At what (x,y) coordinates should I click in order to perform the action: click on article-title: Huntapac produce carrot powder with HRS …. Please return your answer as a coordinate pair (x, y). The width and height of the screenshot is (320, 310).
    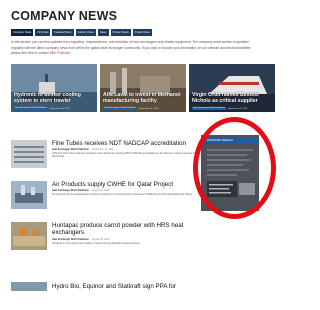
    Looking at the image, I should click on (127, 229).